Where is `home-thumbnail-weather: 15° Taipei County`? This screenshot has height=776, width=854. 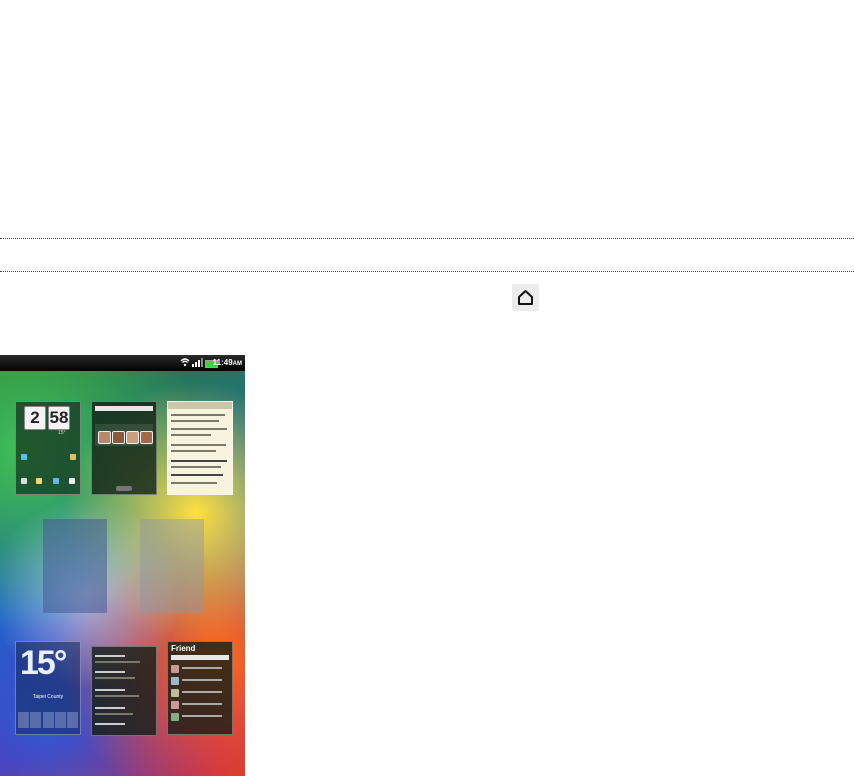
home-thumbnail-weather: 15° Taipei County is located at coordinates (48, 688).